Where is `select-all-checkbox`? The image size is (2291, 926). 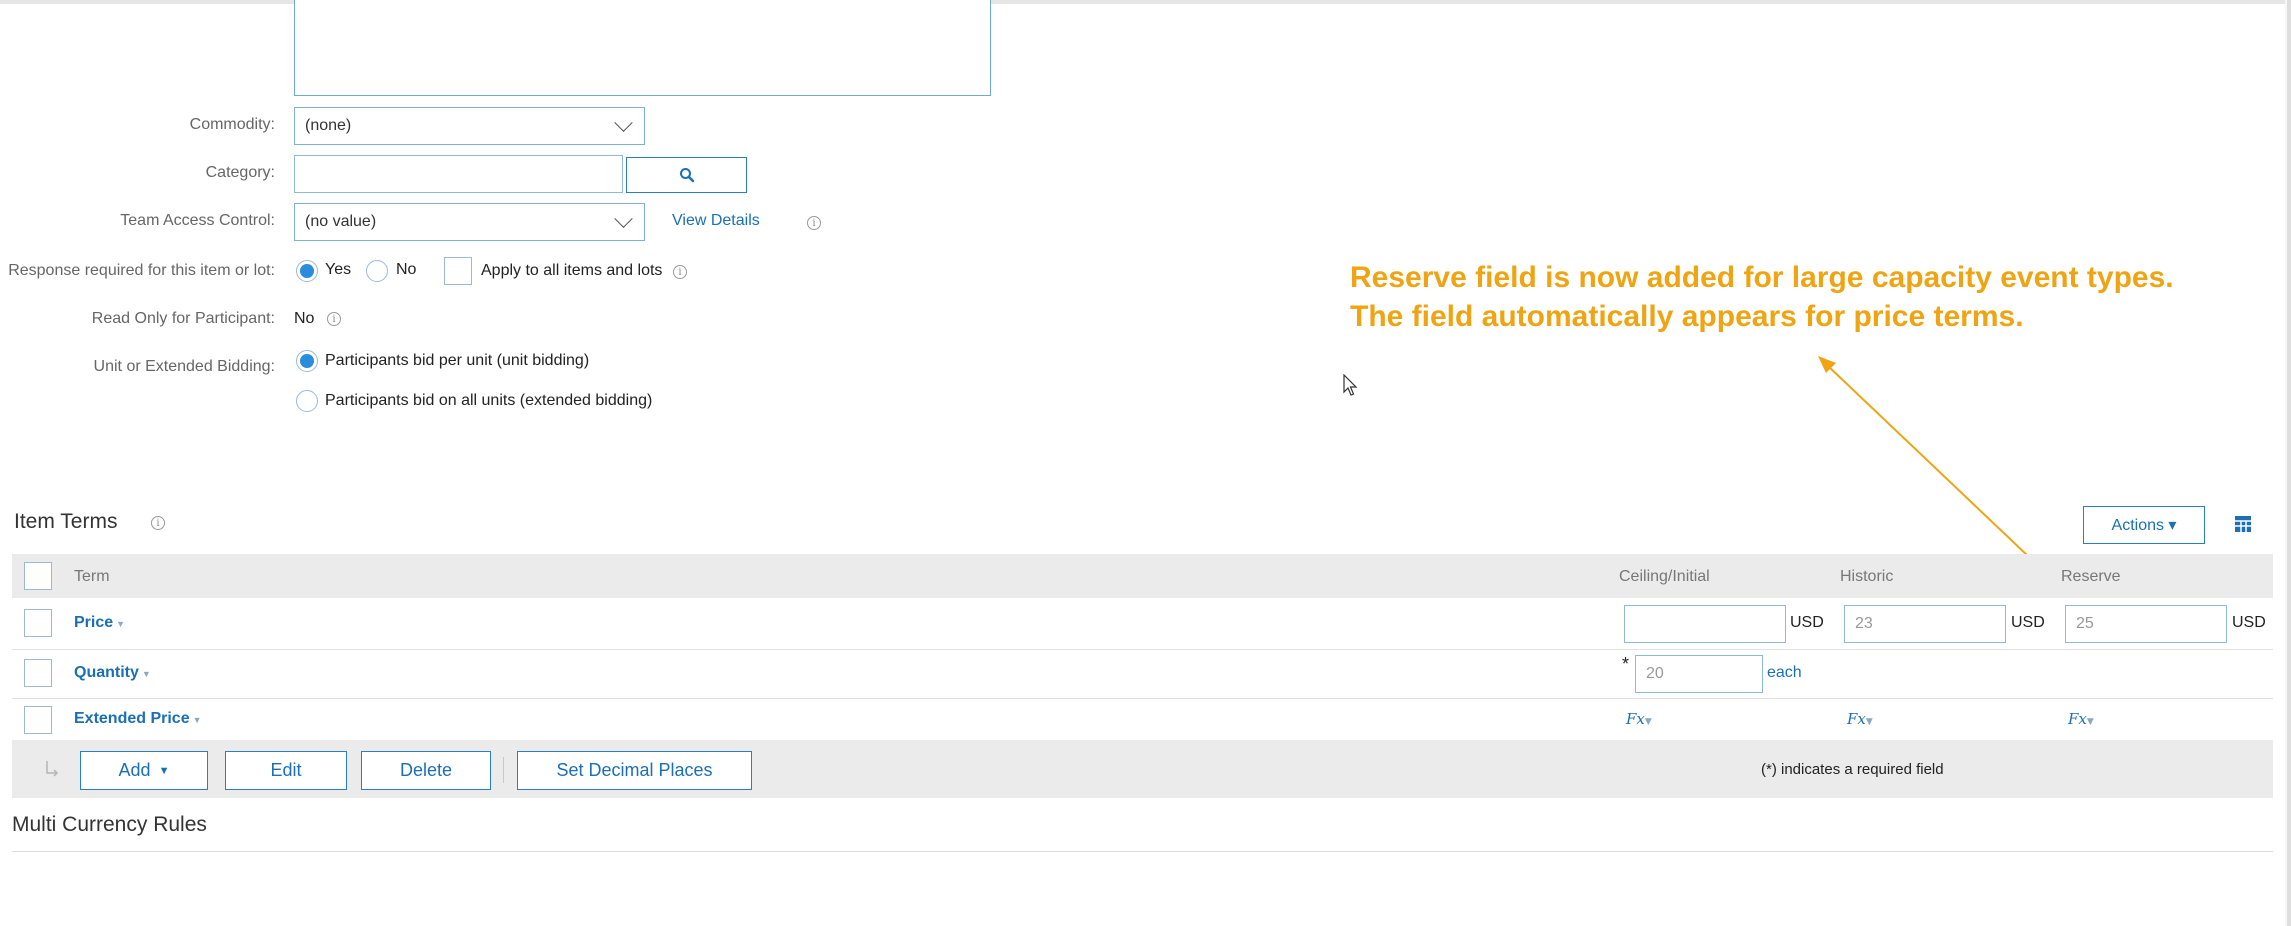 select-all-checkbox is located at coordinates (38, 576).